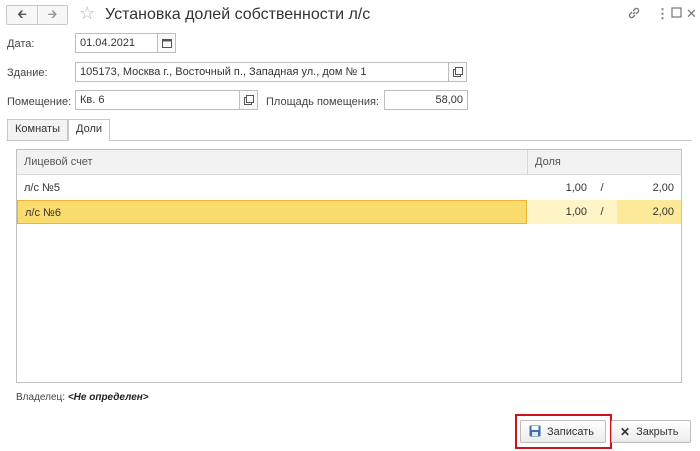 The image size is (700, 451). I want to click on calendar-icon, so click(166, 43).